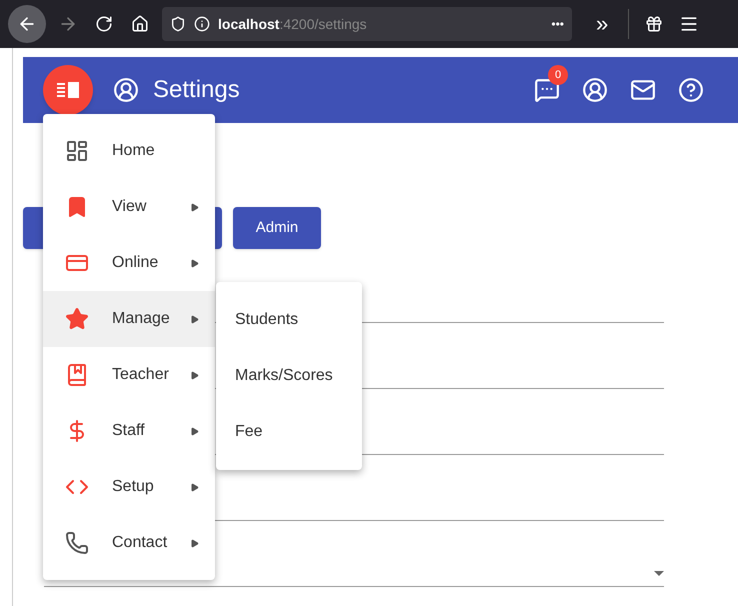 This screenshot has width=738, height=606. What do you see at coordinates (289, 320) in the screenshot?
I see `submenu-item: Students` at bounding box center [289, 320].